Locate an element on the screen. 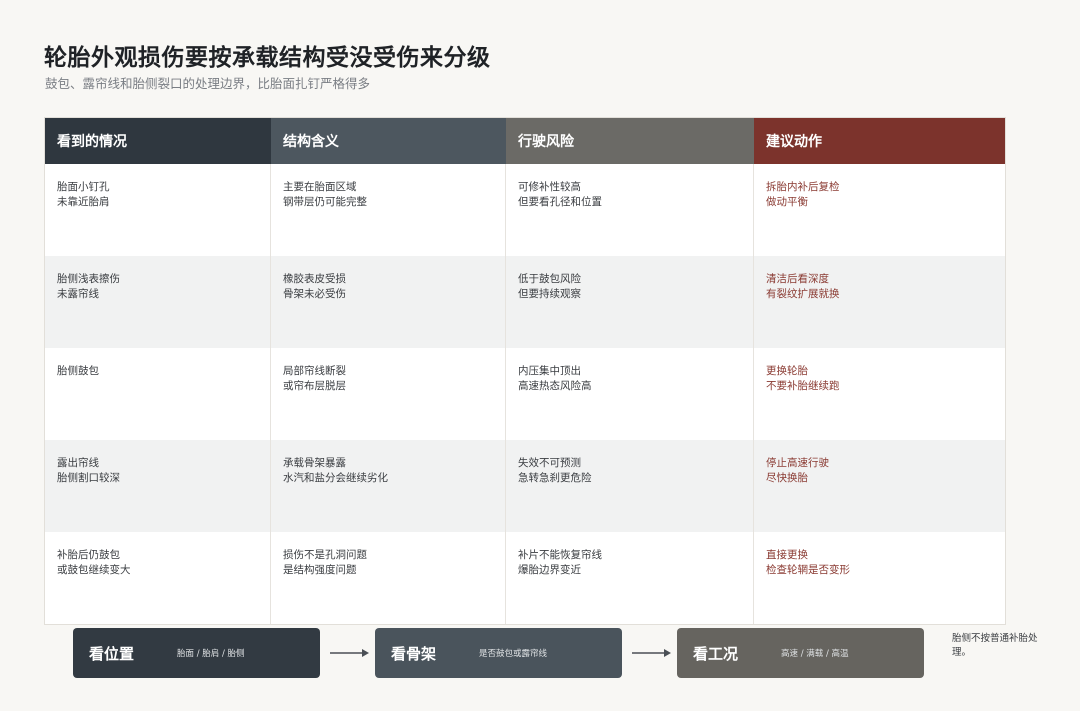 This screenshot has width=1080, height=711. cell-action: 更换轮胎 不要补胎继续跑 is located at coordinates (803, 378).